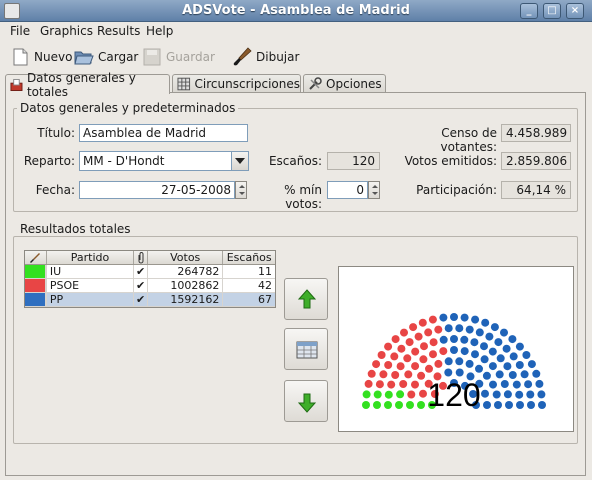 This screenshot has height=480, width=592. What do you see at coordinates (374, 190) in the screenshot?
I see `min-votos-spinner` at bounding box center [374, 190].